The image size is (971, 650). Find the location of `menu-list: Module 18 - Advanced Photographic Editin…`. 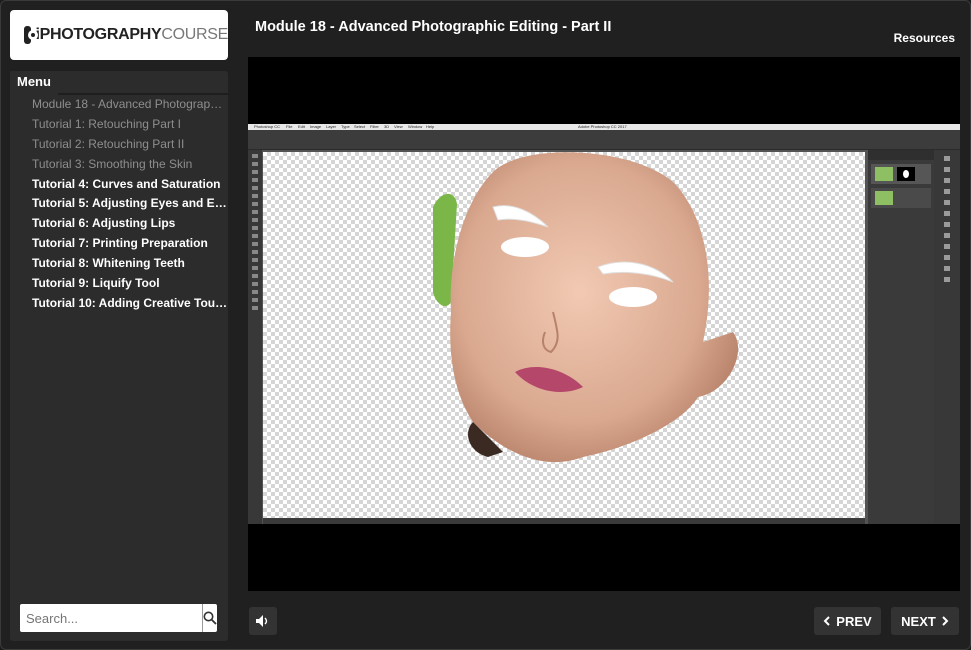

menu-list: Module 18 - Advanced Photographic Editin… is located at coordinates (119, 204).